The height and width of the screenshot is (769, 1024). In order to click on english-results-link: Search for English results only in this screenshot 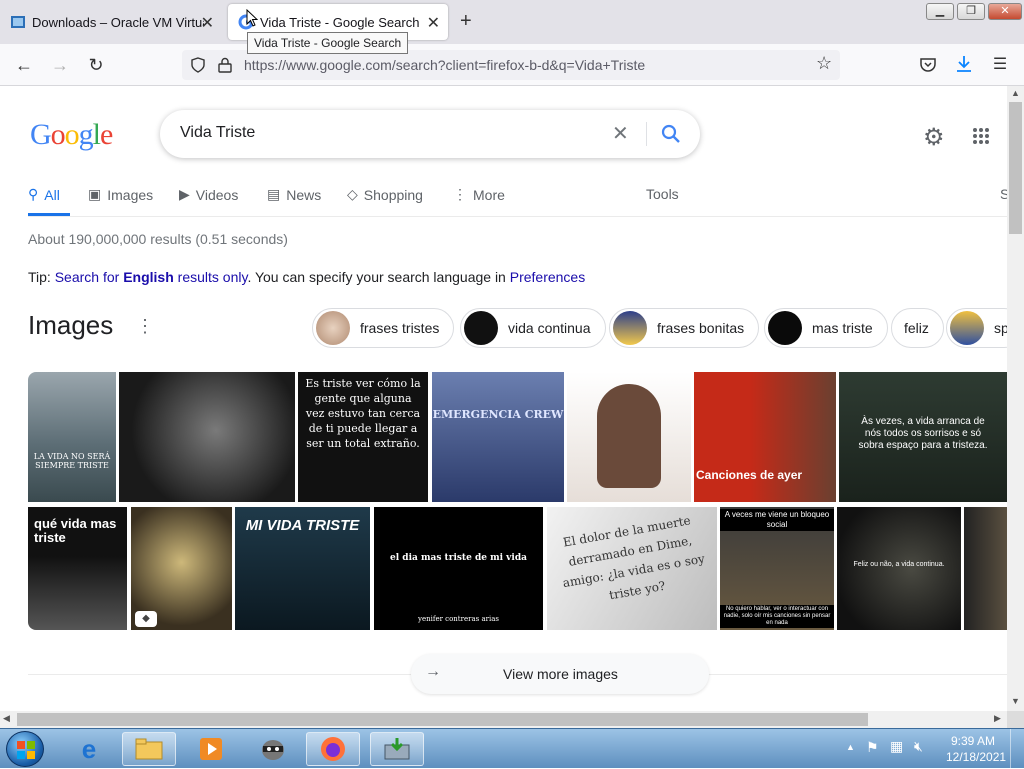, I will do `click(151, 277)`.